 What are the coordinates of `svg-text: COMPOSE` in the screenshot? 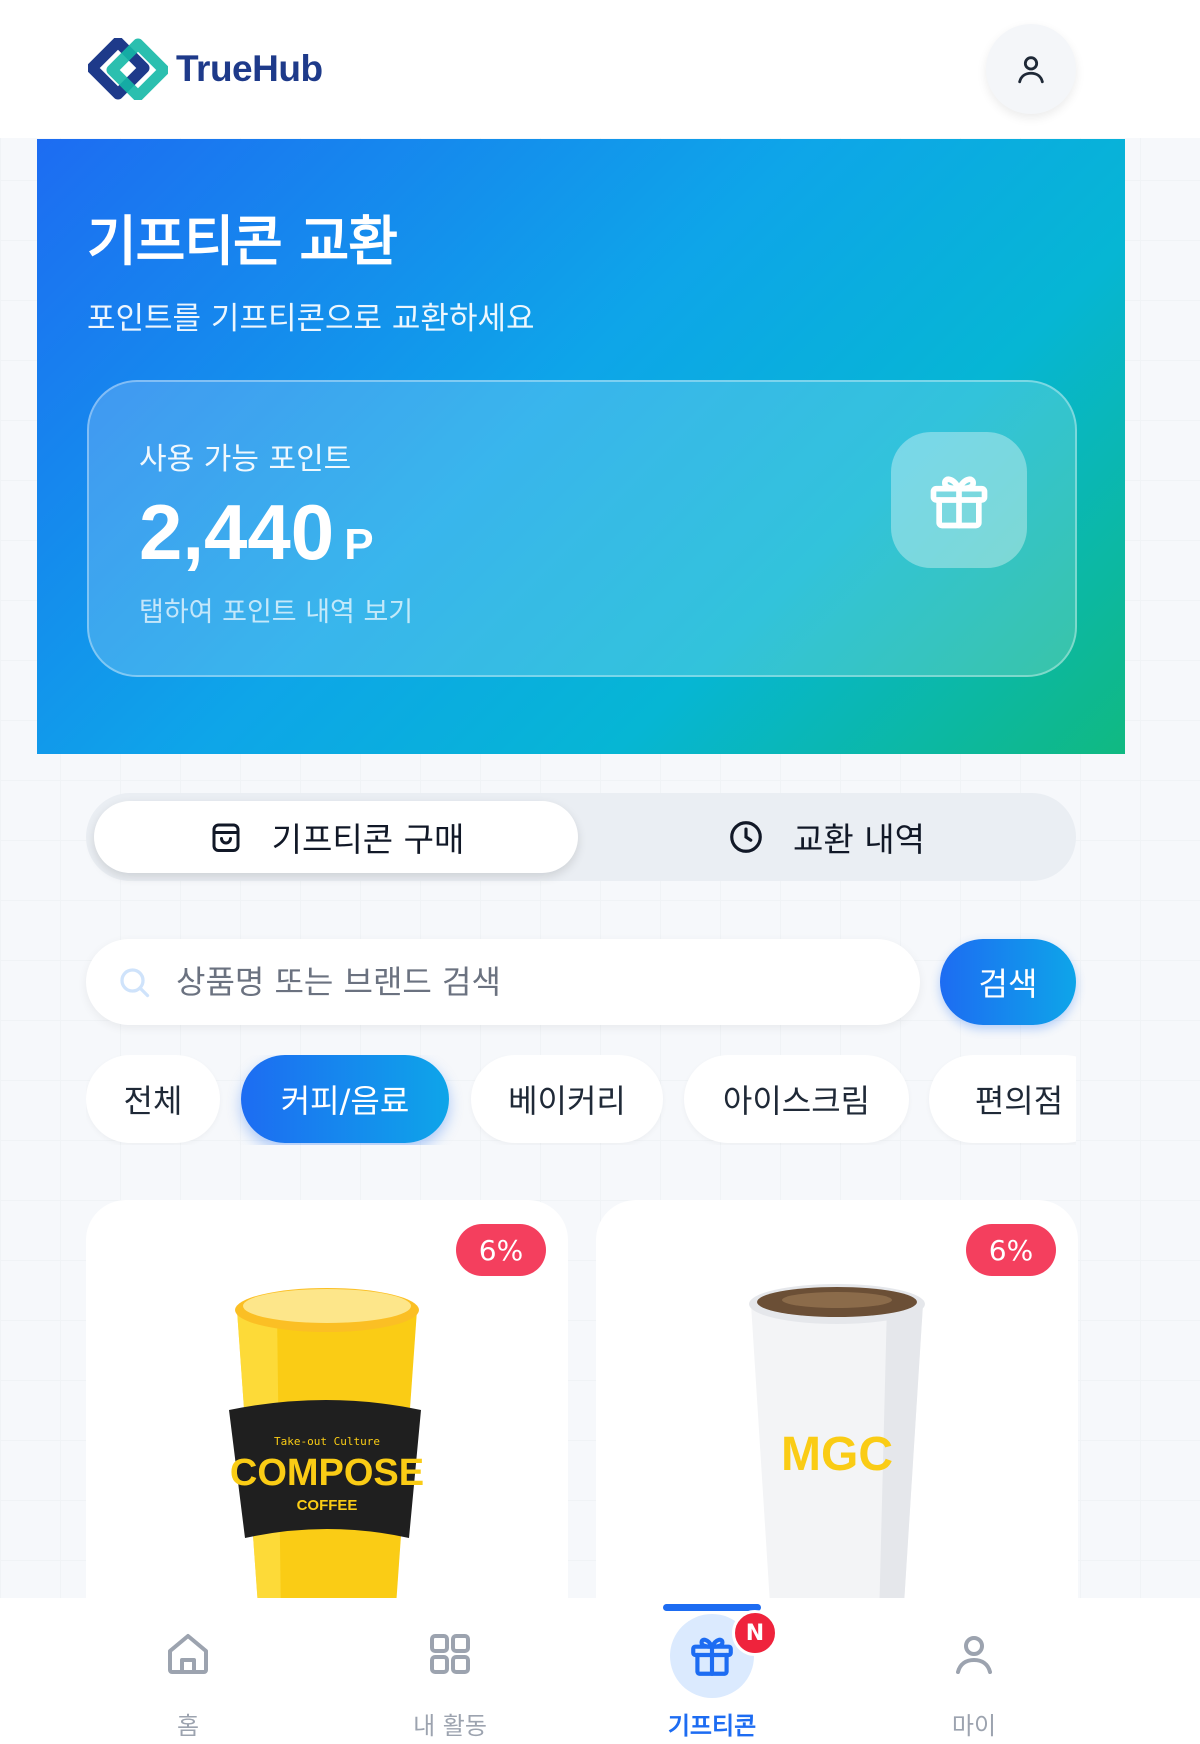 It's located at (327, 1473).